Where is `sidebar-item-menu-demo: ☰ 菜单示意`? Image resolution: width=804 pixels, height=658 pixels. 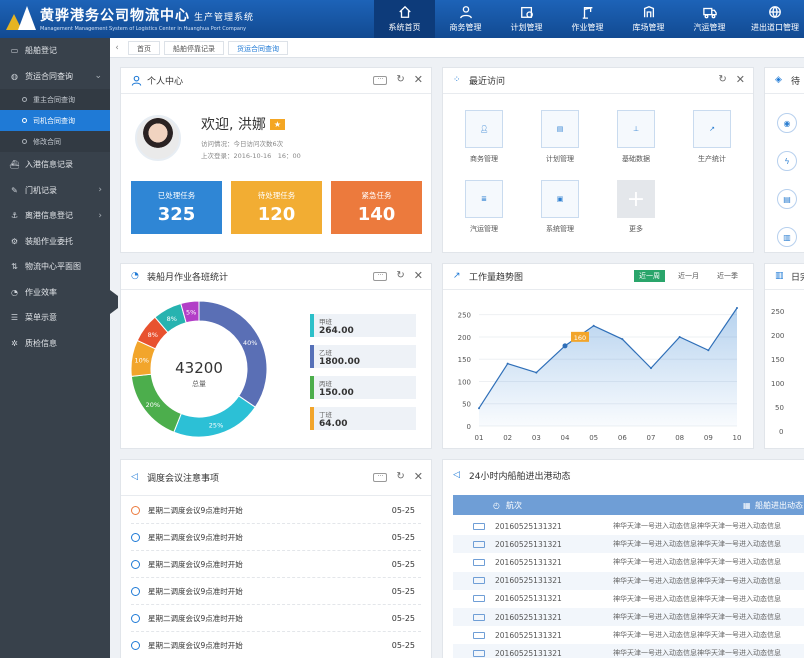 sidebar-item-menu-demo: ☰ 菜单示意 is located at coordinates (55, 318).